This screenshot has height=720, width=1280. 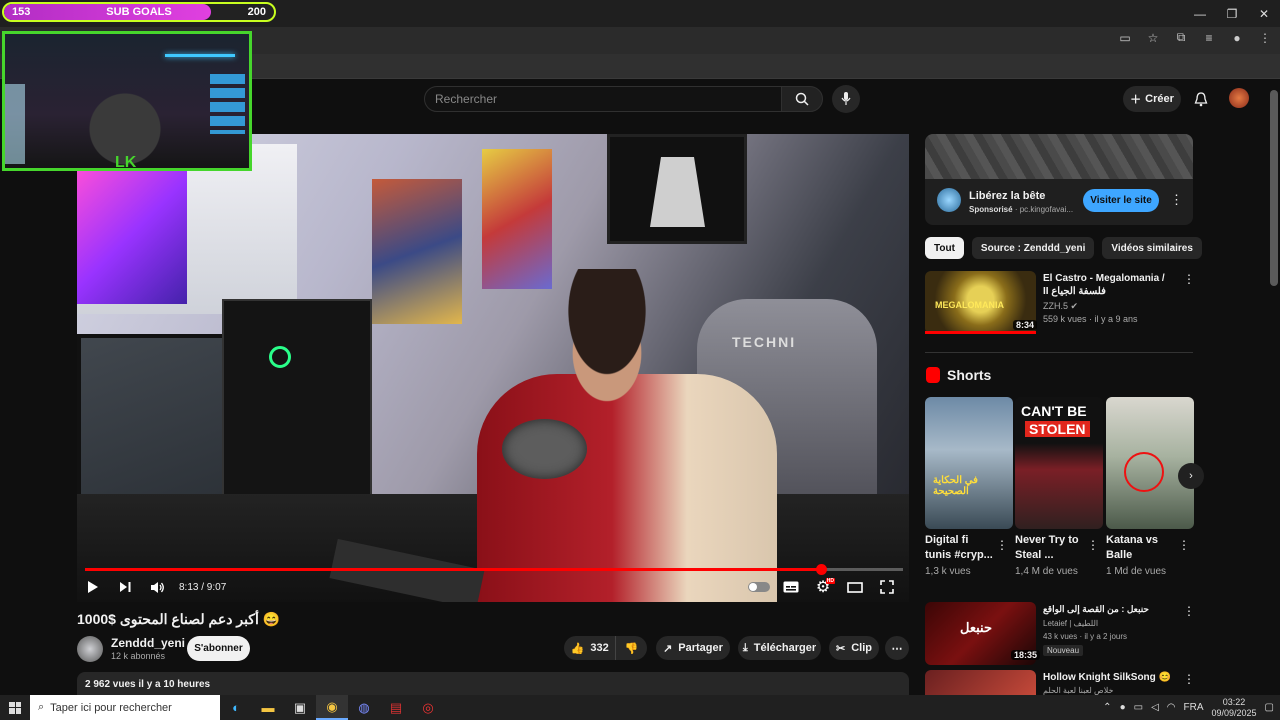 I want to click on short1-views: 1,3 k vues, so click(x=948, y=571).